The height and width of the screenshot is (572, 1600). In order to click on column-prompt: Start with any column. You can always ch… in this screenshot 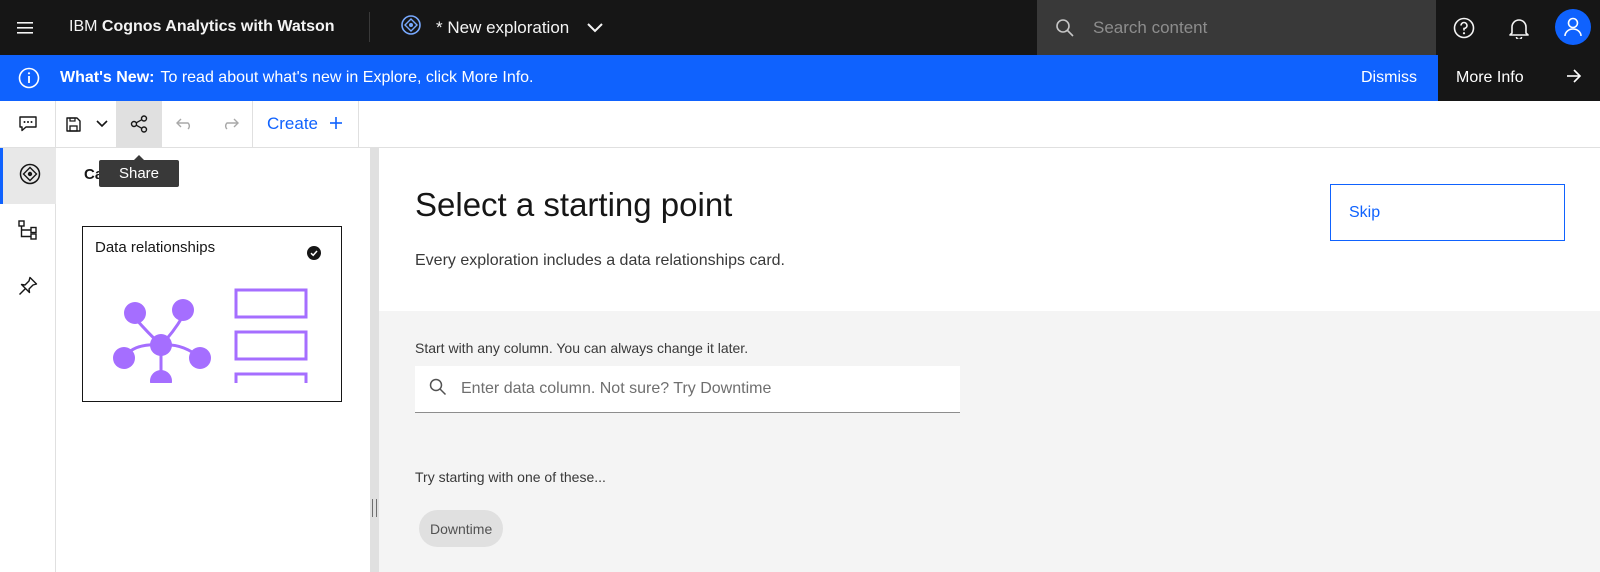, I will do `click(582, 348)`.